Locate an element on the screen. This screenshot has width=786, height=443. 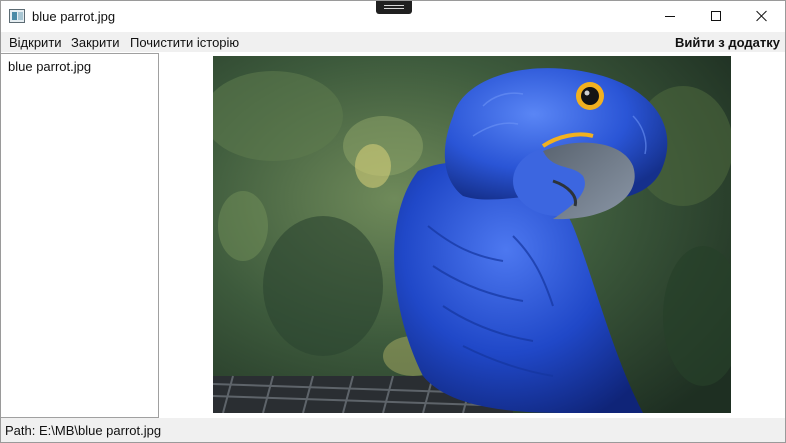
image-viewer-app-icon is located at coordinates (17, 16).